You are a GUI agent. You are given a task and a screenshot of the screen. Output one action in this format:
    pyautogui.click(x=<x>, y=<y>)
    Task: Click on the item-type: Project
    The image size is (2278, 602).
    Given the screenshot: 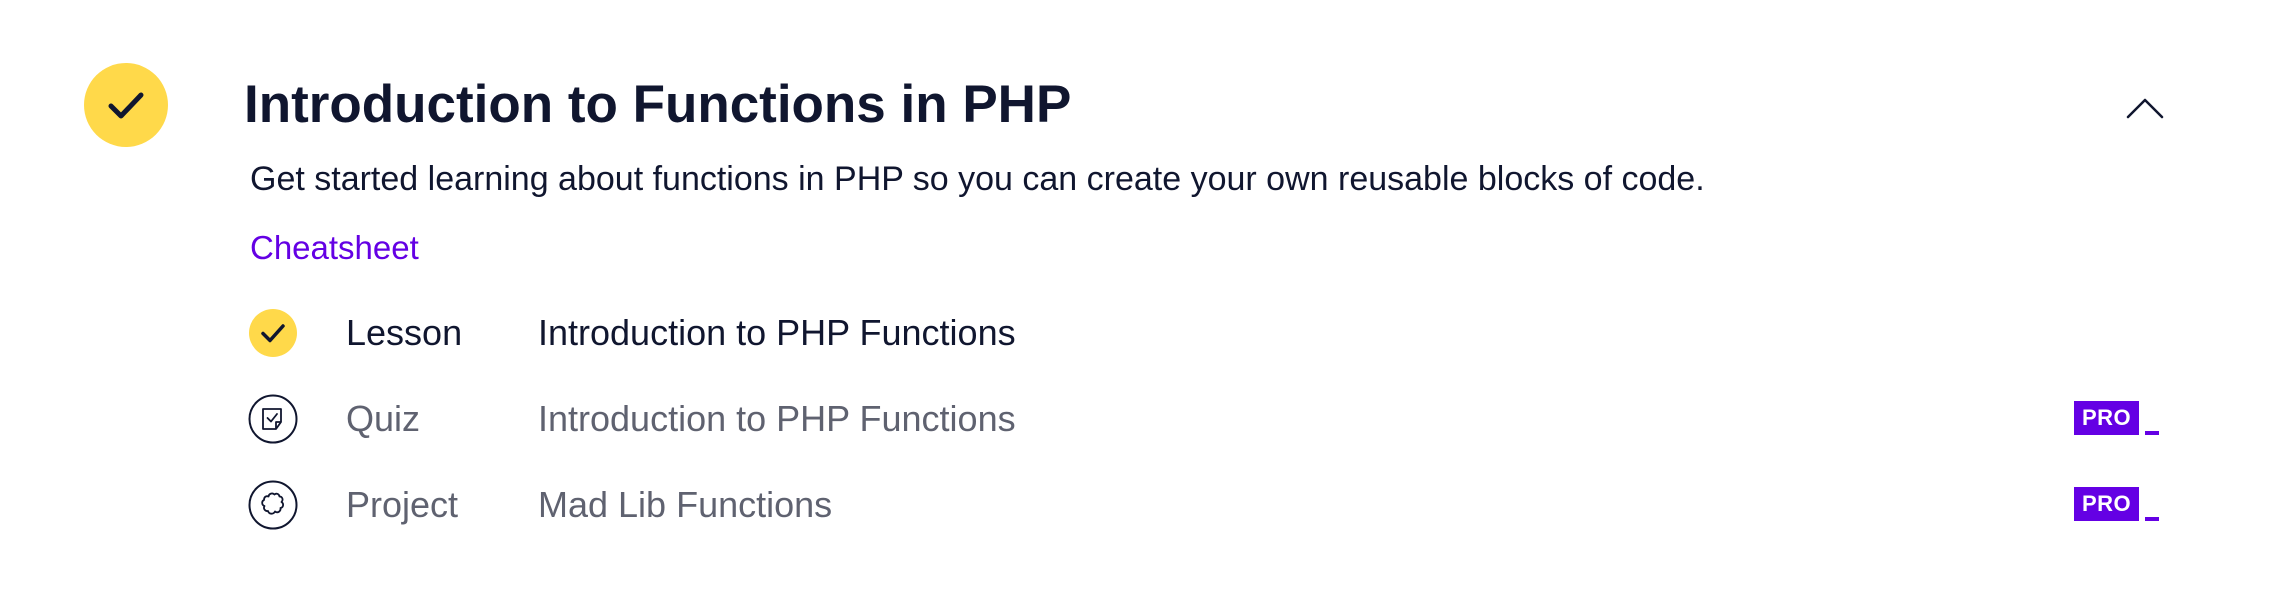 What is the action you would take?
    pyautogui.click(x=402, y=504)
    